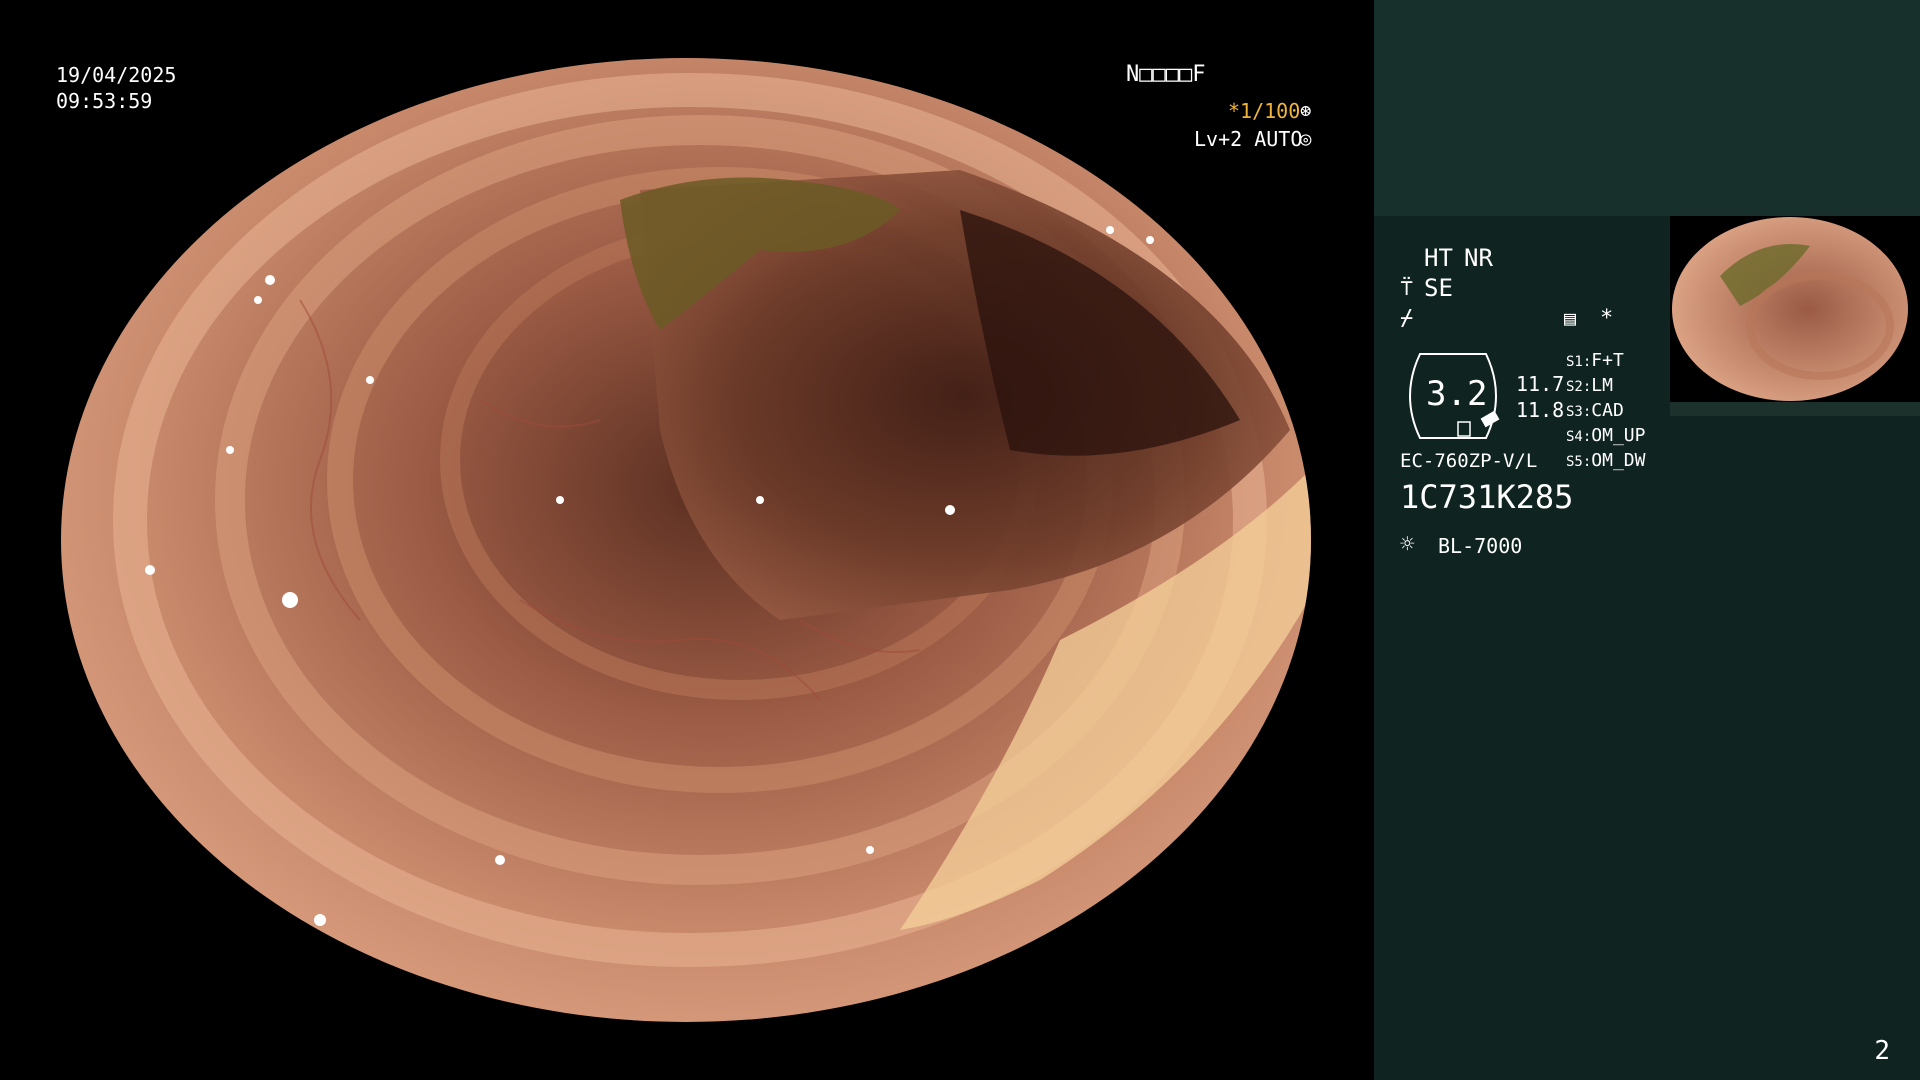  I want to click on light-source-icon: ☼, so click(1407, 544).